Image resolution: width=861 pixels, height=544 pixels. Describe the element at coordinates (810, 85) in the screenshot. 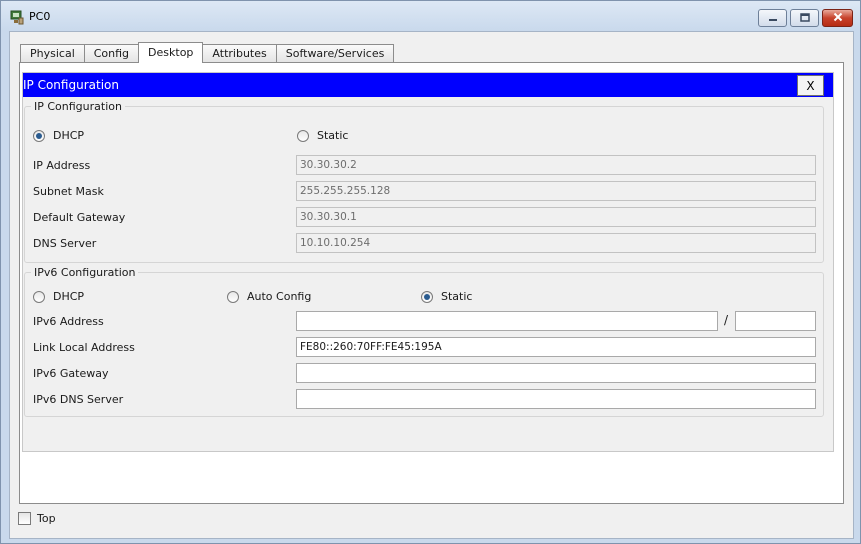

I see `app-close-button: X` at that location.